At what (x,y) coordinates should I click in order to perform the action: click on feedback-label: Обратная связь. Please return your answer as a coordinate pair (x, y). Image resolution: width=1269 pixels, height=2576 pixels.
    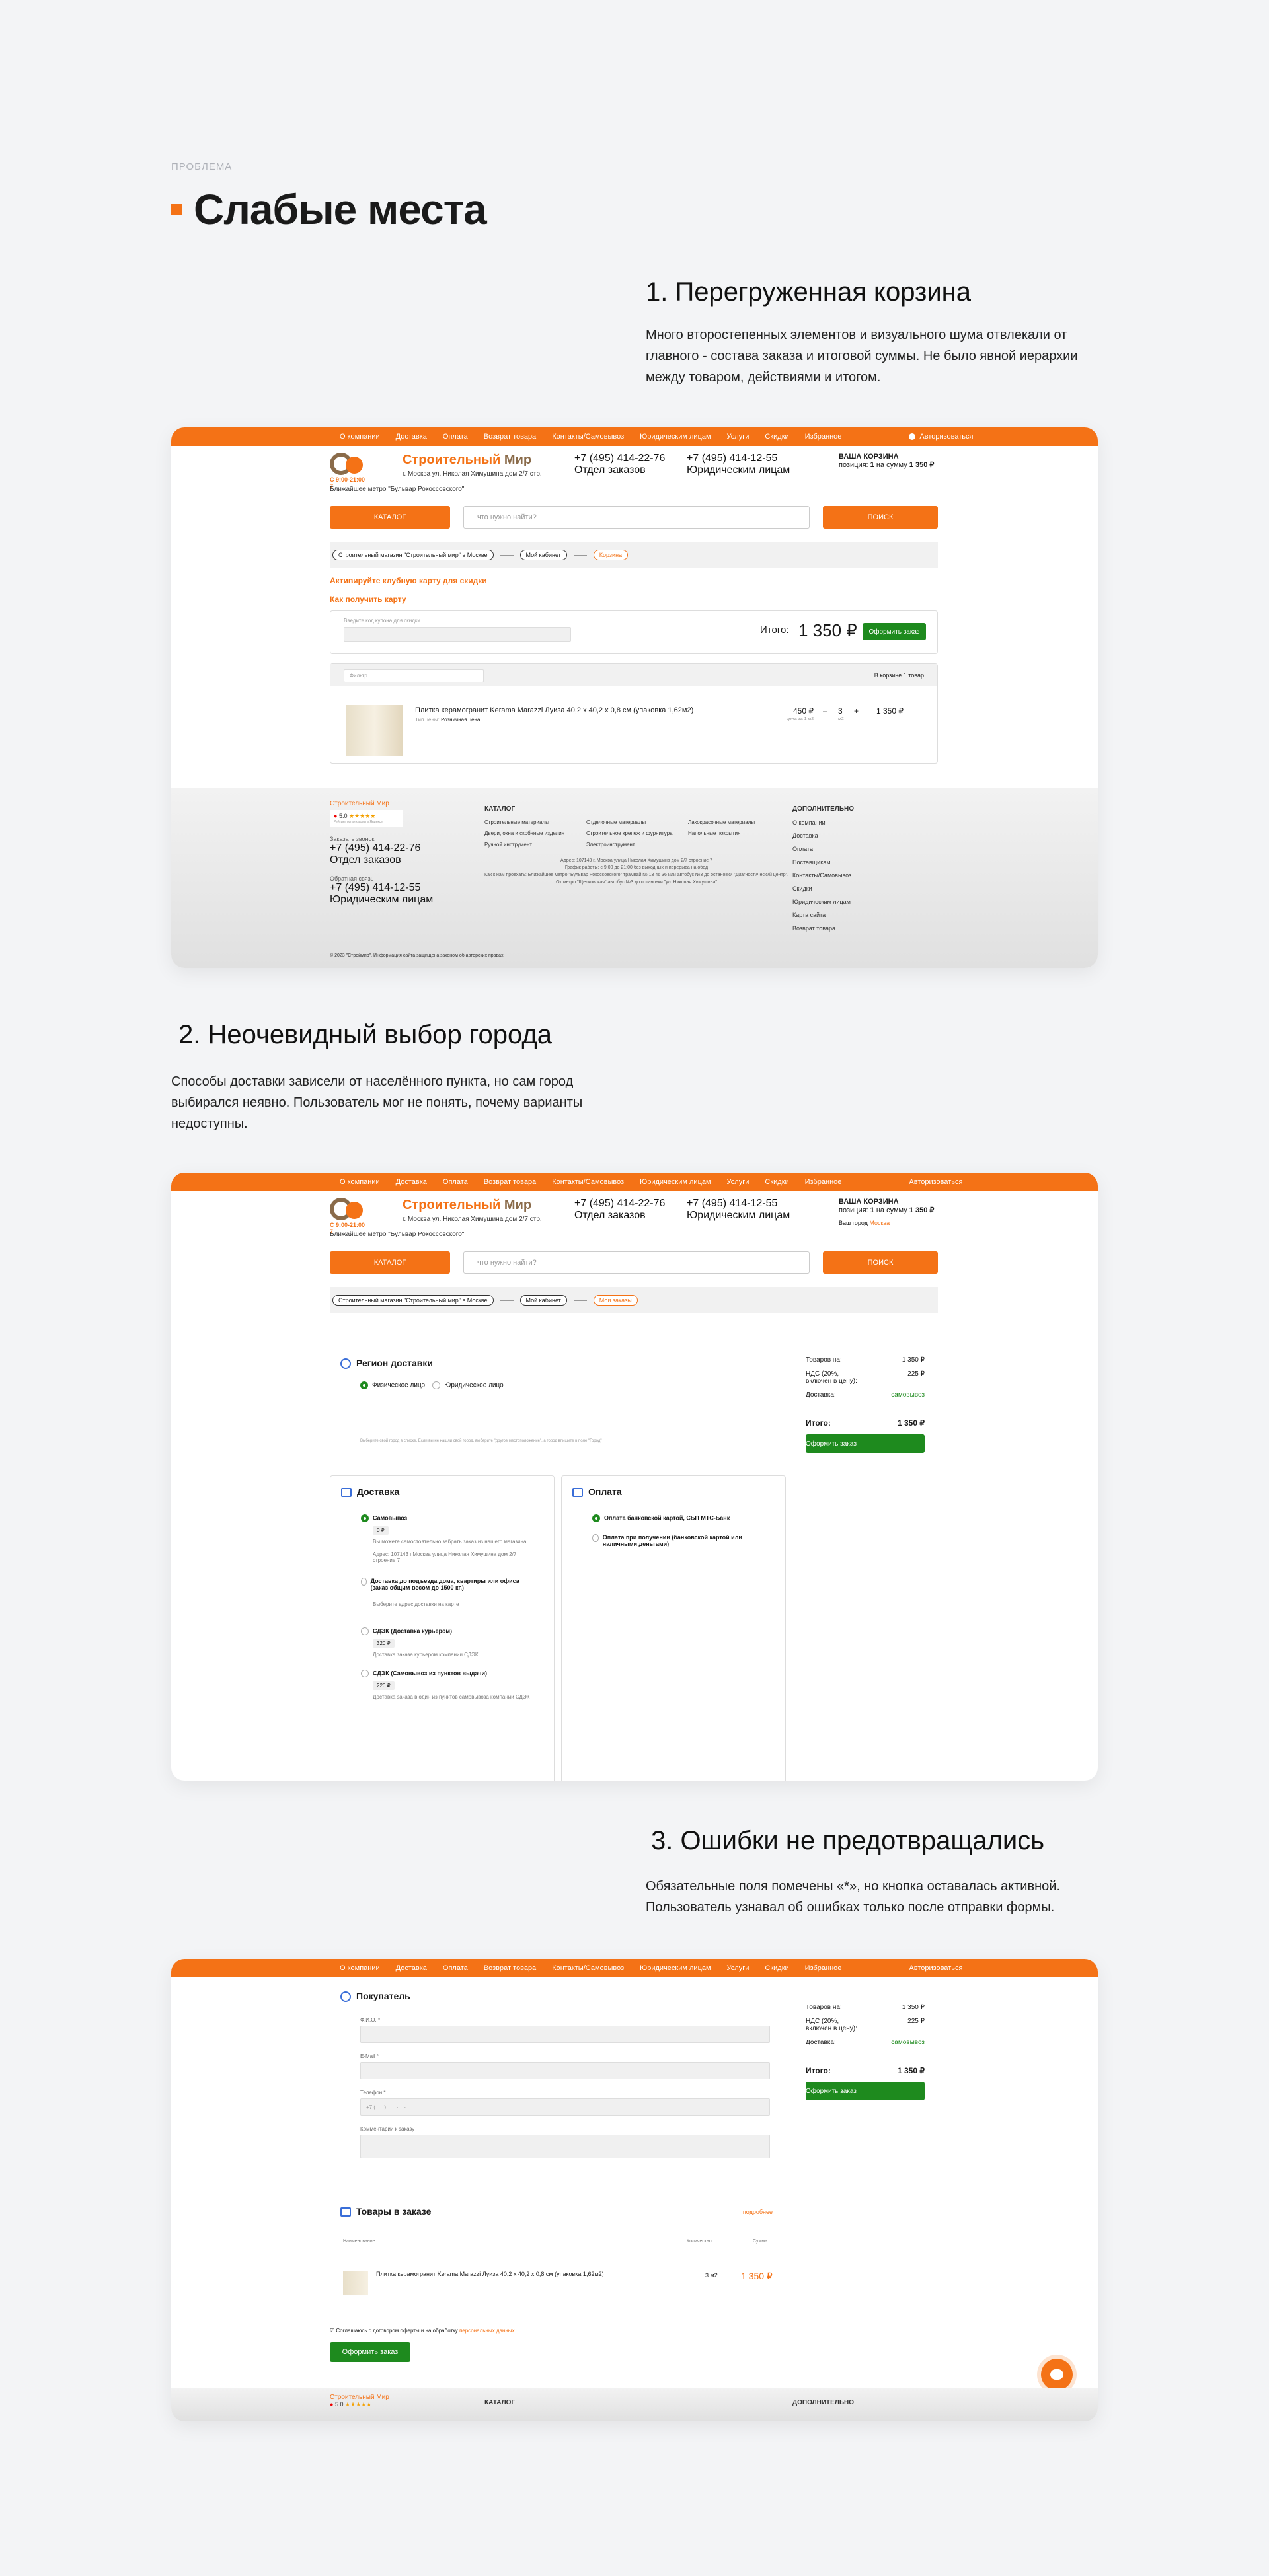
    Looking at the image, I should click on (381, 878).